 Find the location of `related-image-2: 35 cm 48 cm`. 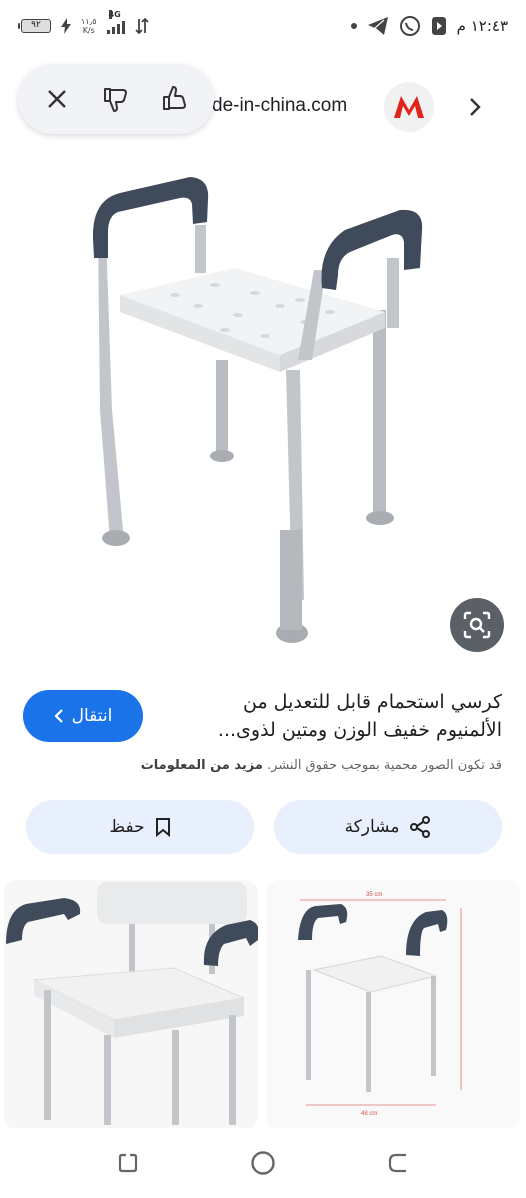

related-image-2: 35 cm 48 cm is located at coordinates (393, 1005).